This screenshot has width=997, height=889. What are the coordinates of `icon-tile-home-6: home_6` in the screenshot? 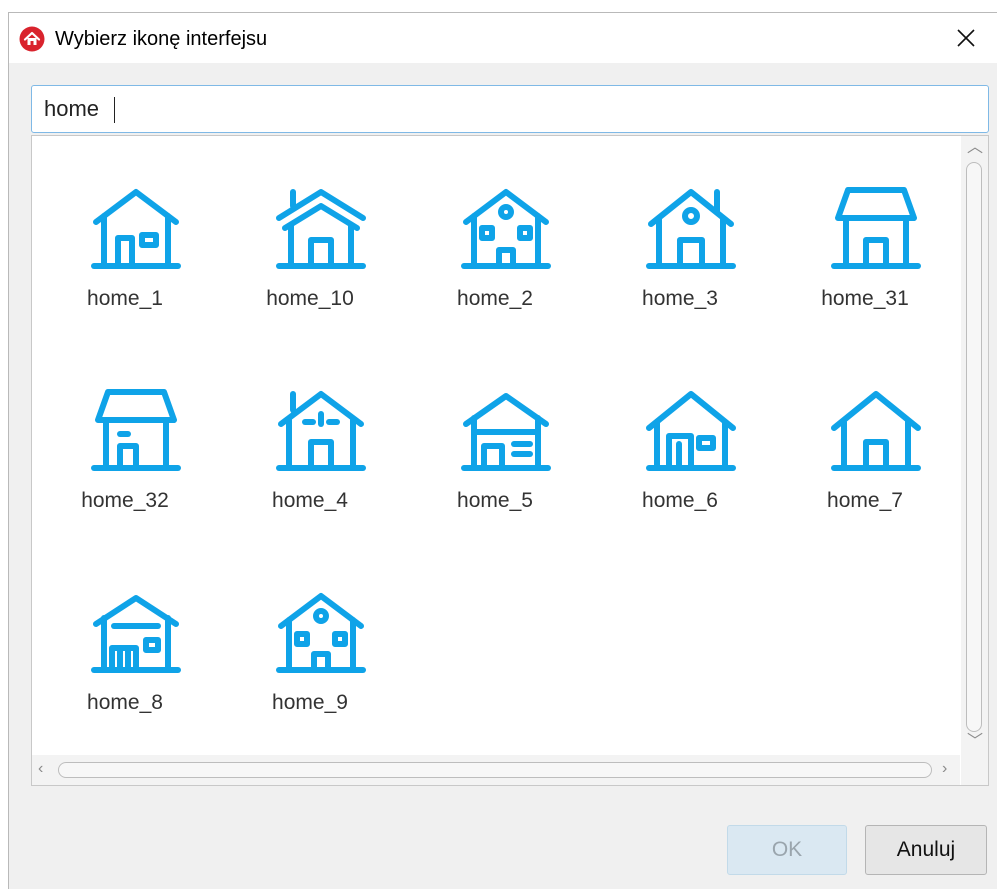 It's located at (680, 428).